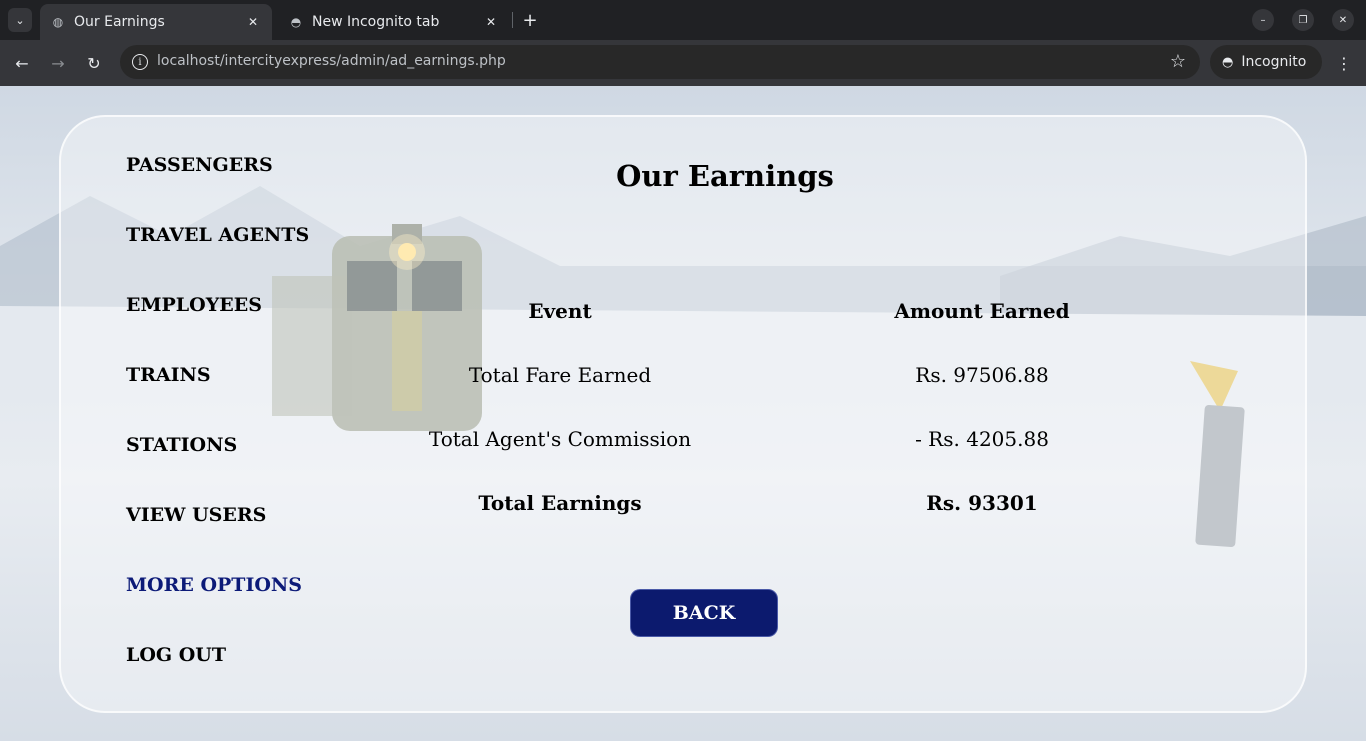 The height and width of the screenshot is (741, 1366). I want to click on sidebar-item-more-options: MORE OPTIONS, so click(214, 585).